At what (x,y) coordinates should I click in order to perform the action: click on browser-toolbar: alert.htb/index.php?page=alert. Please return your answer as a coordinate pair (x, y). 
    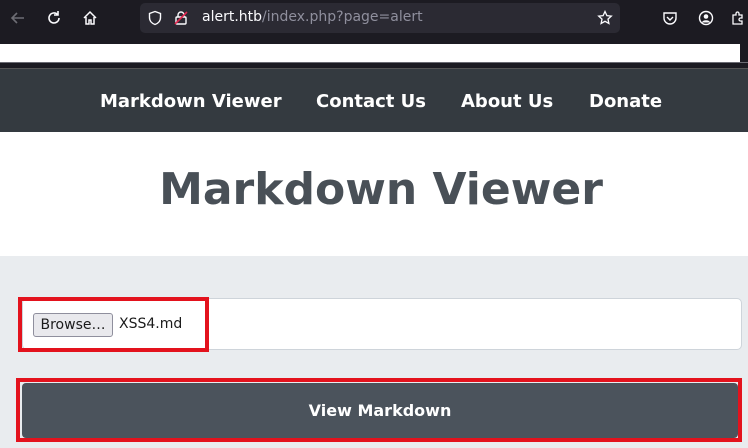
    Looking at the image, I should click on (374, 18).